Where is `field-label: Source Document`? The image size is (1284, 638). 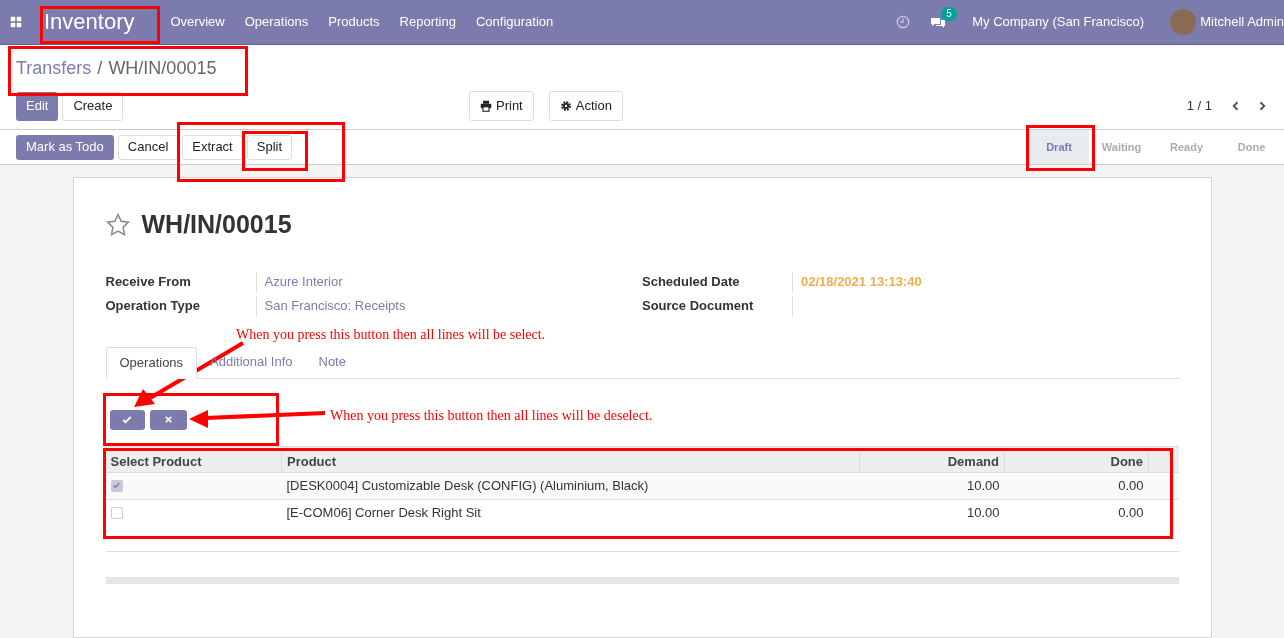 field-label: Source Document is located at coordinates (698, 305).